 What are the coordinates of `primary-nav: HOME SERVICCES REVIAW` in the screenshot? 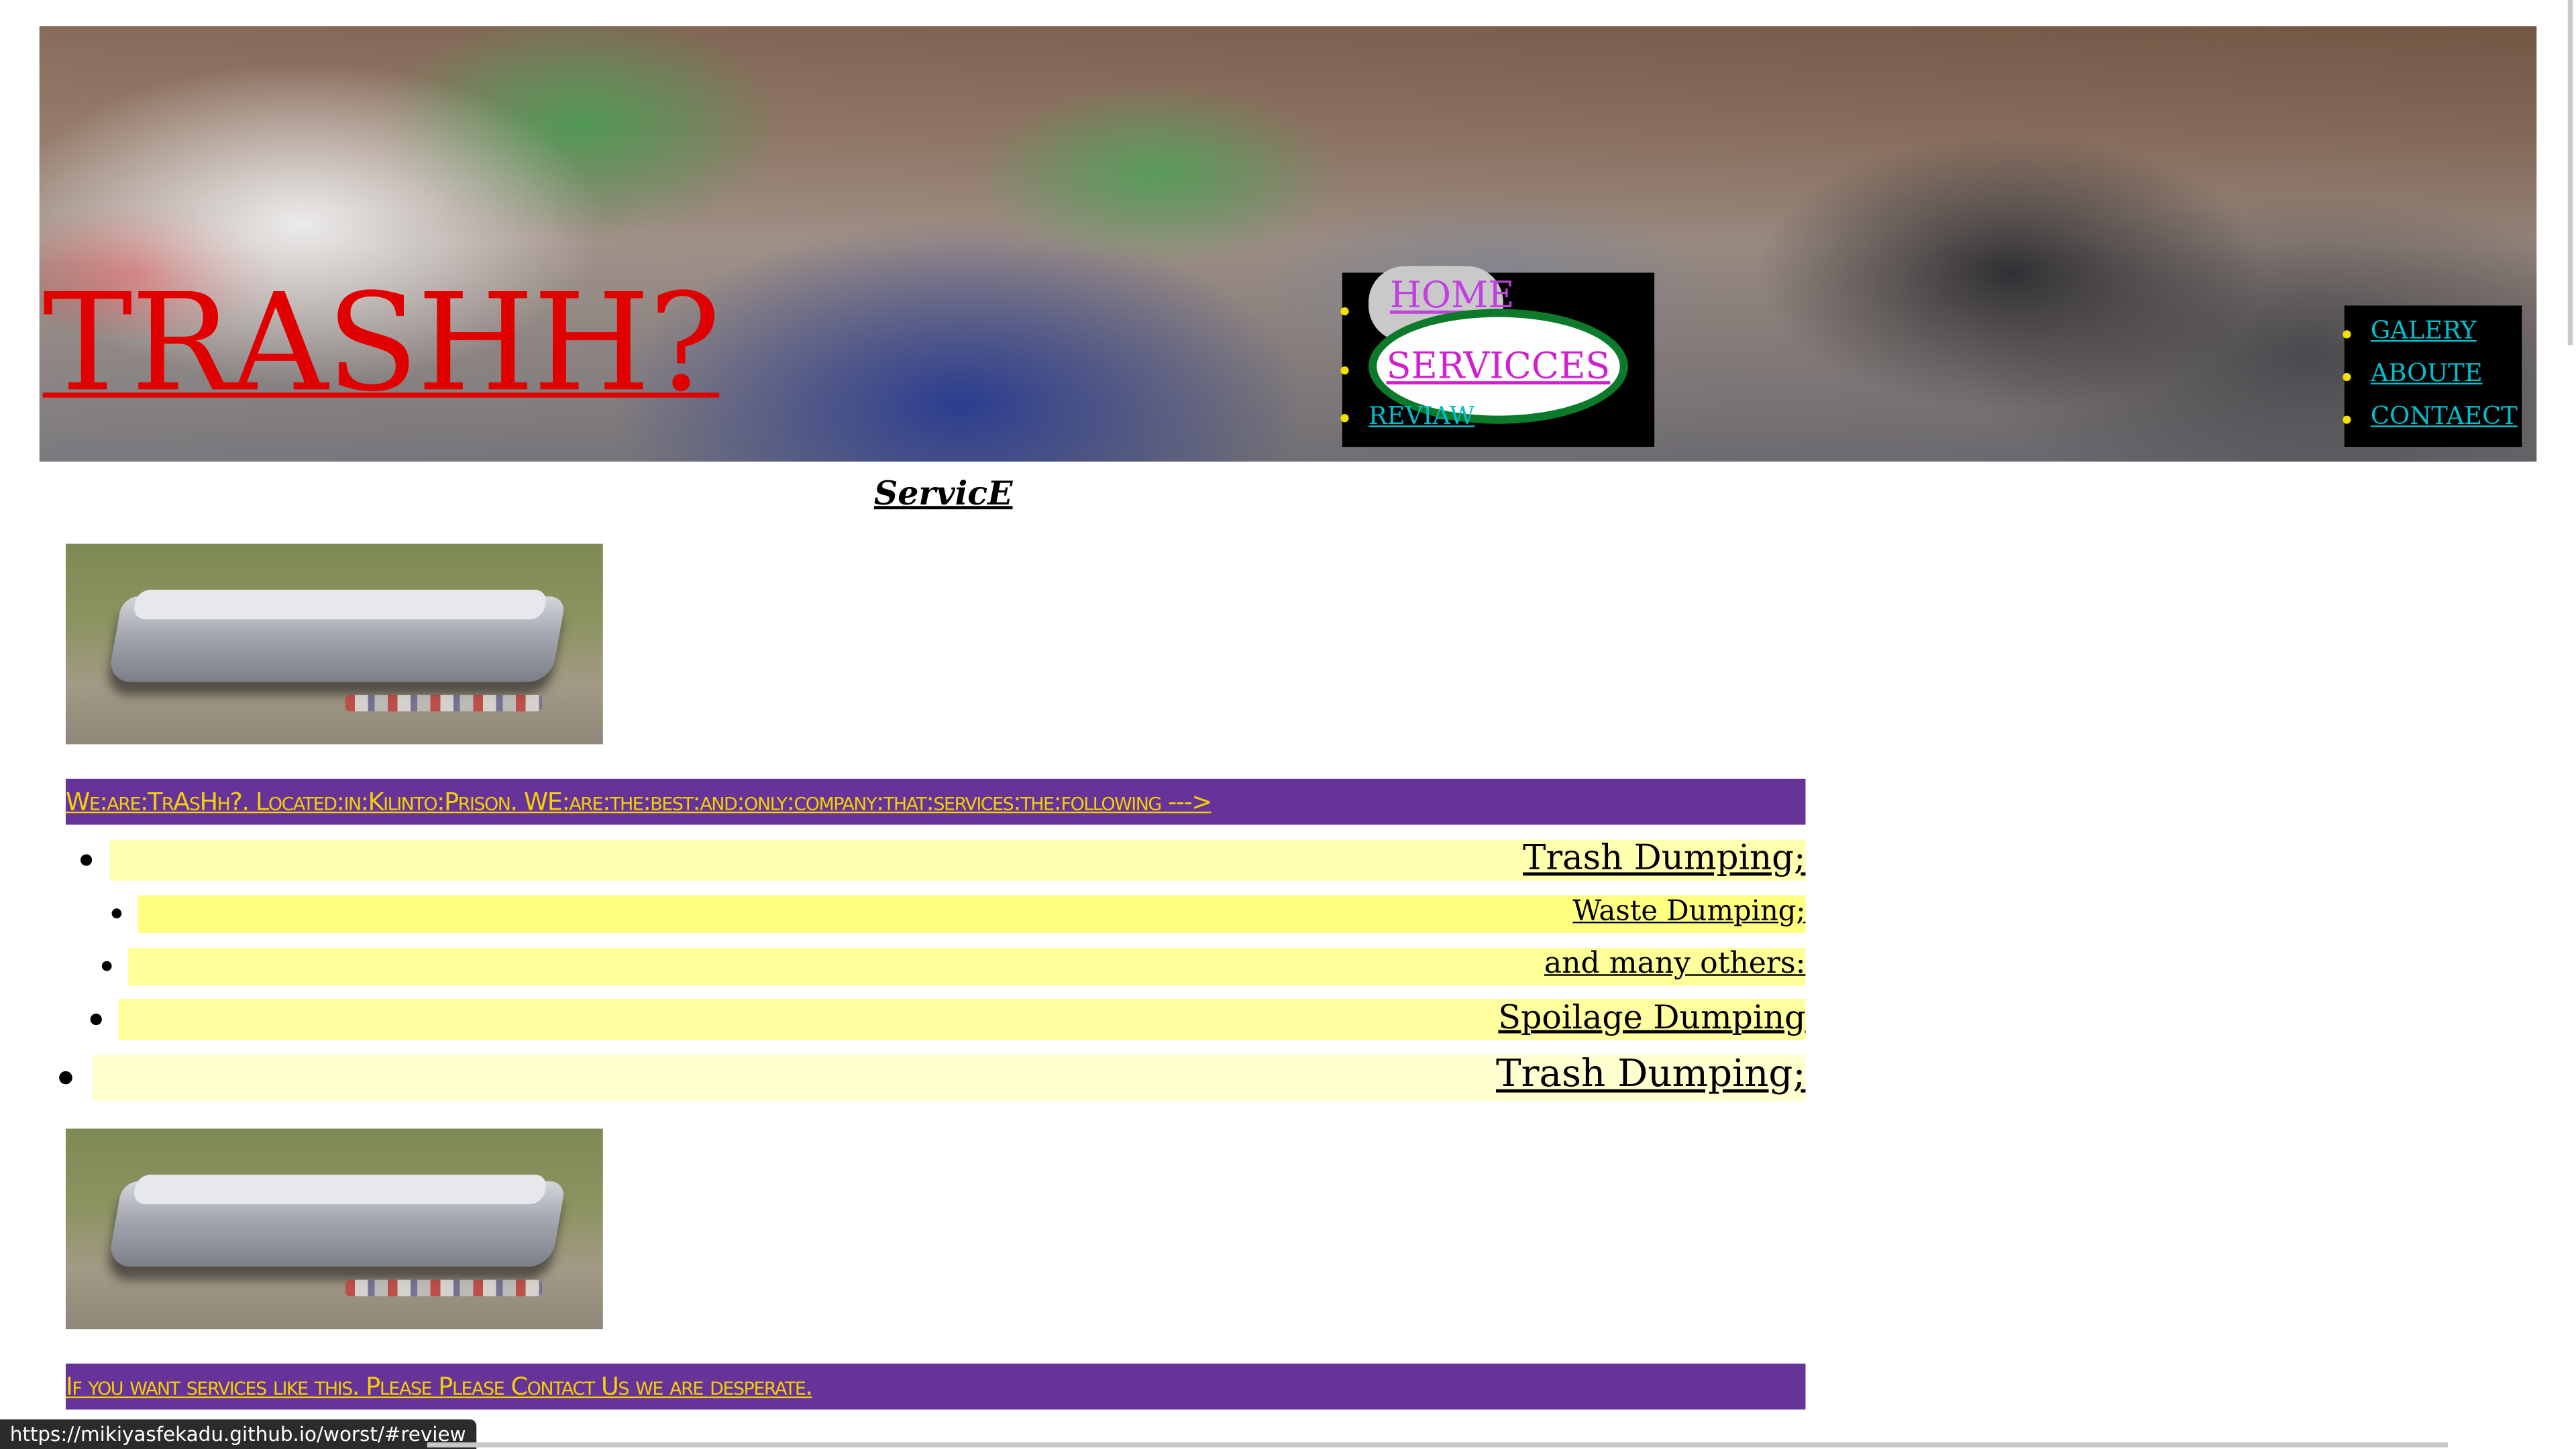 It's located at (1497, 356).